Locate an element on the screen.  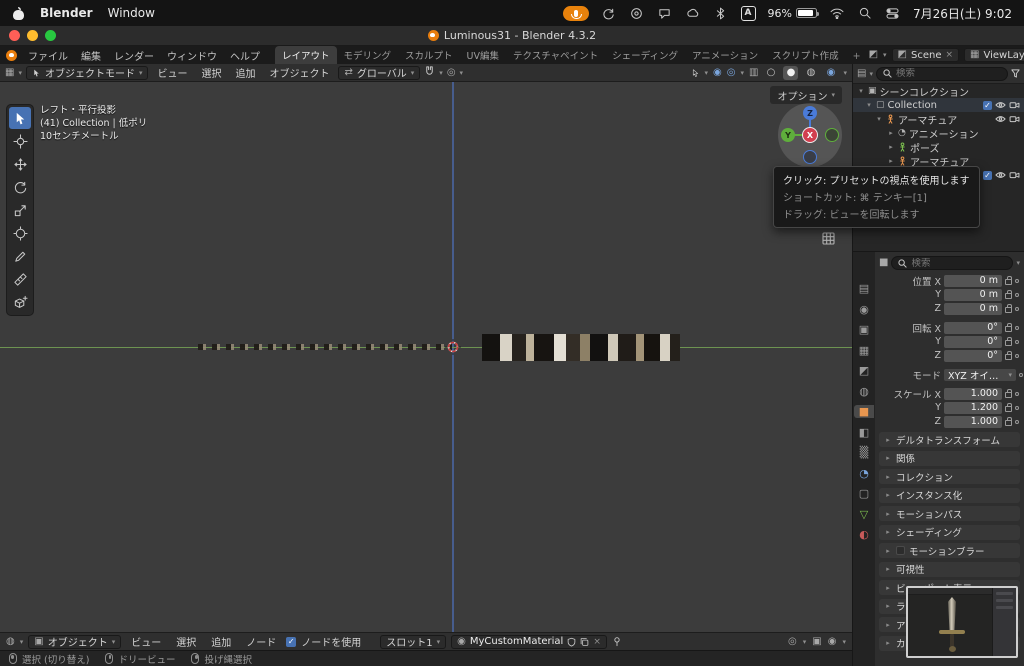
navigation-gizmo: Z Y X is located at coordinates (810, 135).